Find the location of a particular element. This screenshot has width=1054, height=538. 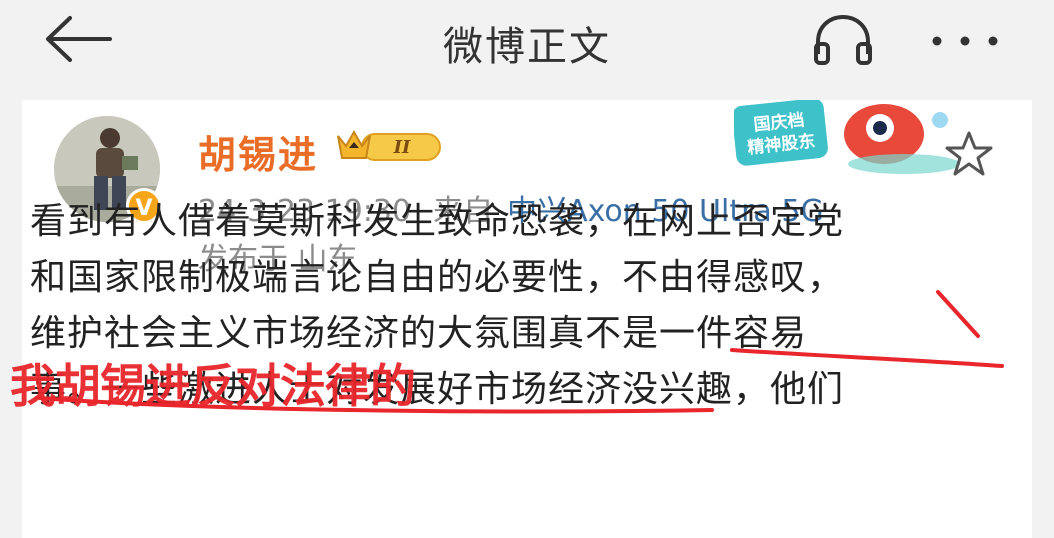

page-title: 微博正文 is located at coordinates (527, 47).